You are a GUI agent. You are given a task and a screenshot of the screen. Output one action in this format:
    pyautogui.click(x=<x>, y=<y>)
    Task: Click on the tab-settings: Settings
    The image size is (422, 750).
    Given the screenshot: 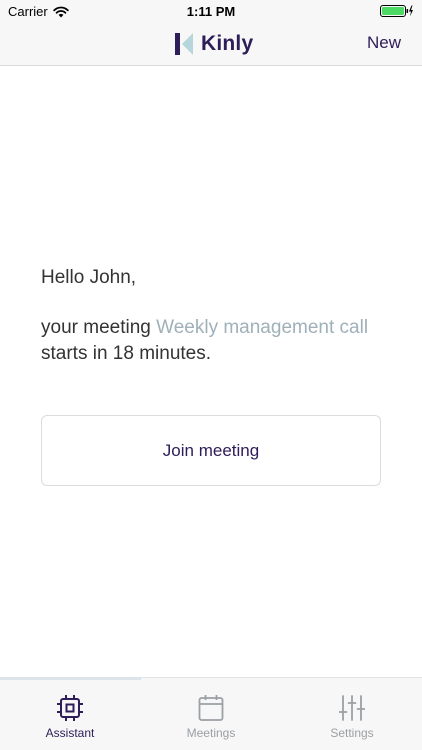 What is the action you would take?
    pyautogui.click(x=352, y=714)
    